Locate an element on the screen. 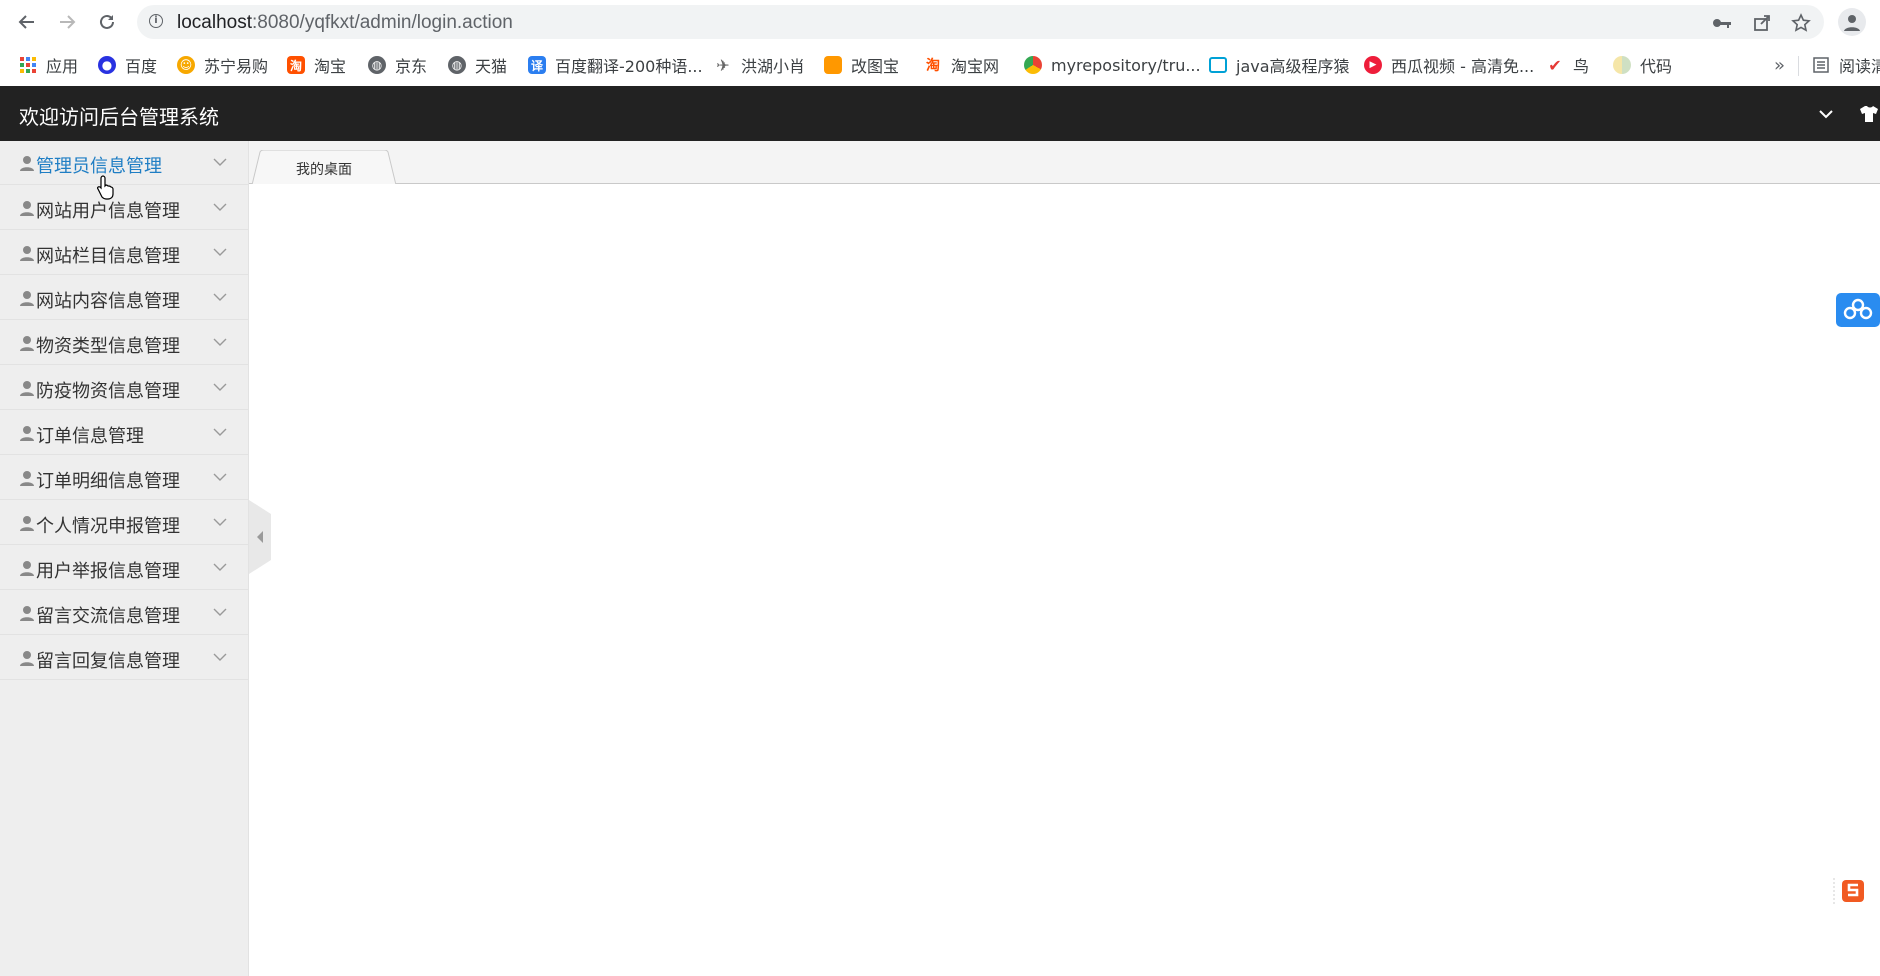  bookmark-daima: 代码 is located at coordinates (1642, 65).